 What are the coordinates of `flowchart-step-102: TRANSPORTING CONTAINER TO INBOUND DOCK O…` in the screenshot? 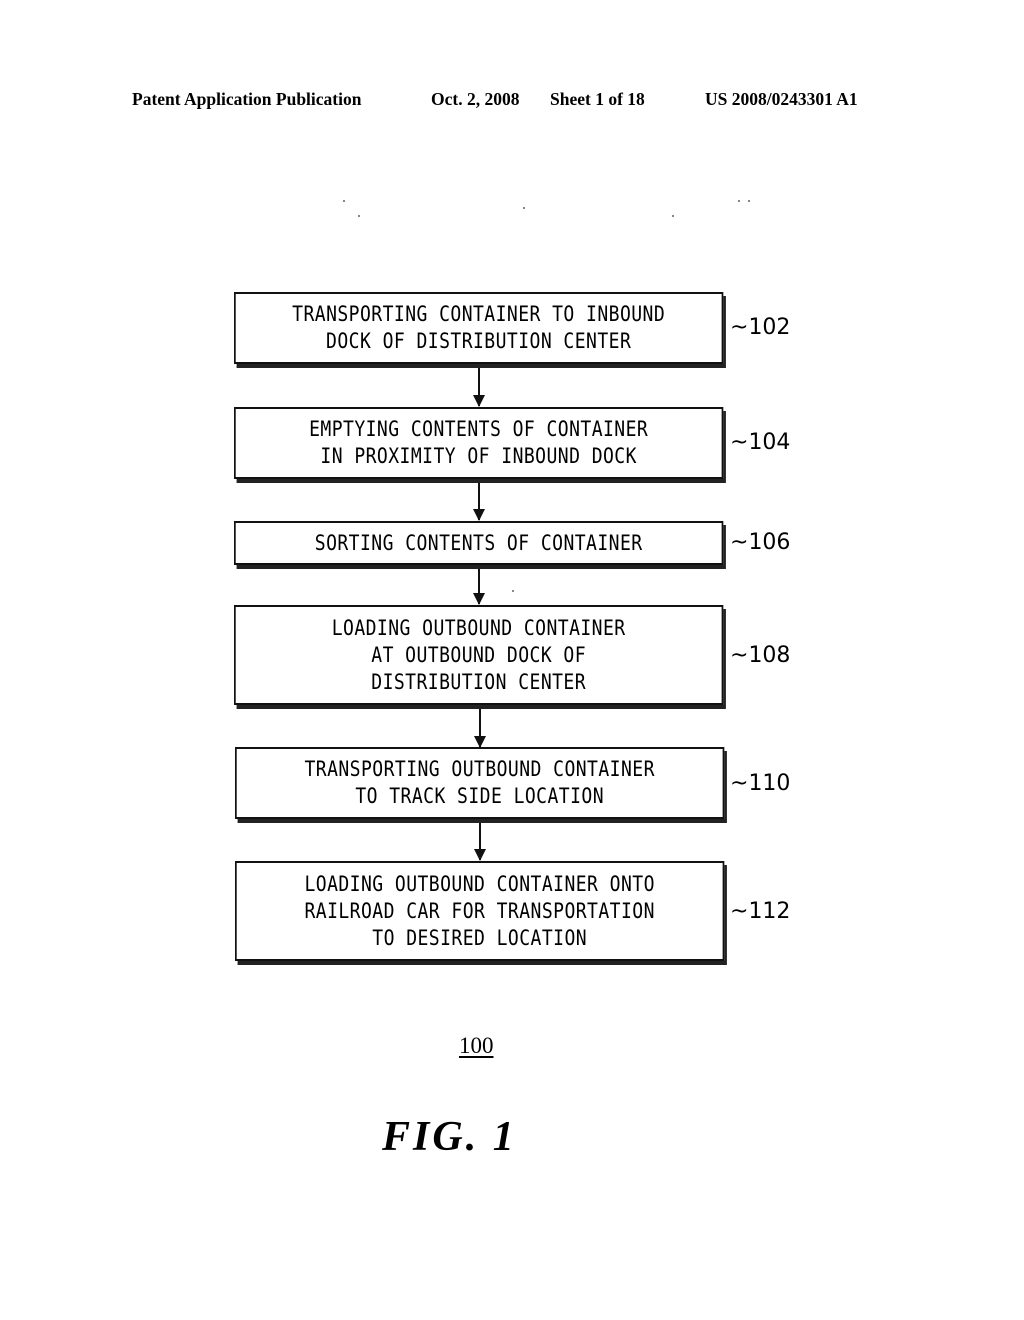 It's located at (479, 328).